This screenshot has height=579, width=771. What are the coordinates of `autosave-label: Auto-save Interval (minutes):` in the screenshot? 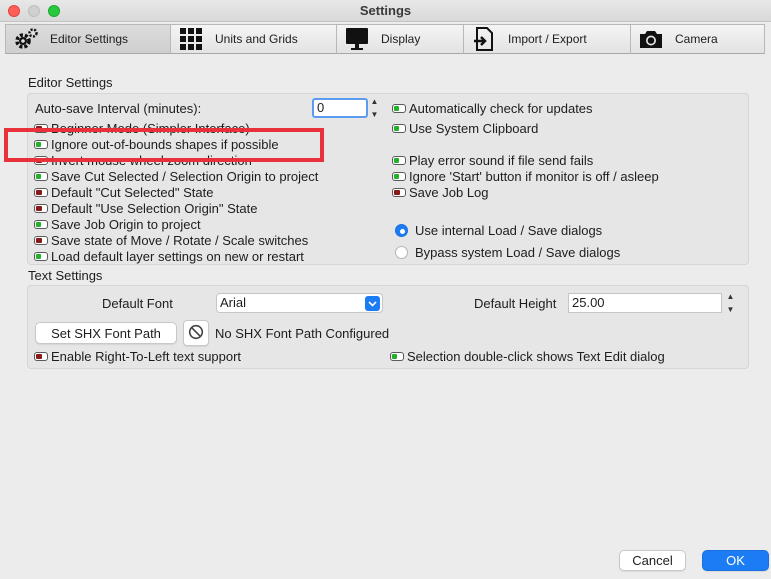 It's located at (118, 108).